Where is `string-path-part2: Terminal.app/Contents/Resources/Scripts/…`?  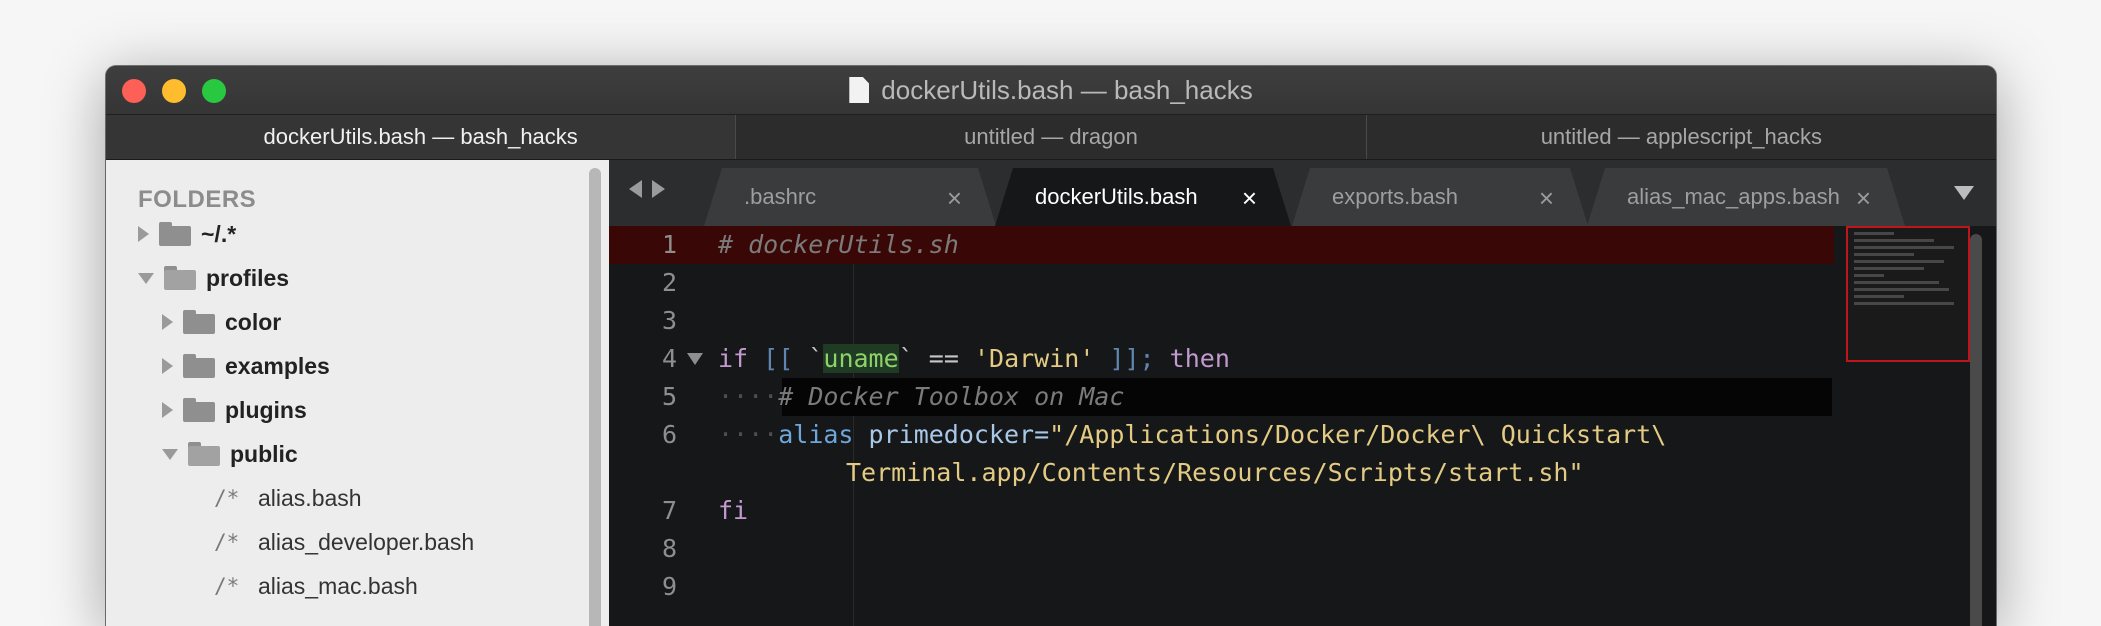 string-path-part2: Terminal.app/Contents/Resources/Scripts/… is located at coordinates (1215, 472).